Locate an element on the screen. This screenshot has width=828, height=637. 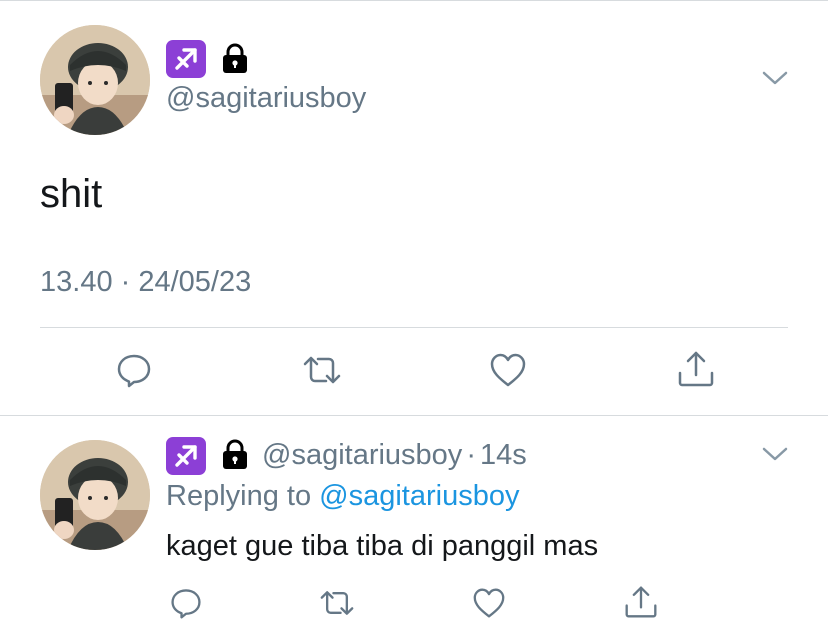
reply-header: @sagitariusboy · 14s is located at coordinates (394, 455).